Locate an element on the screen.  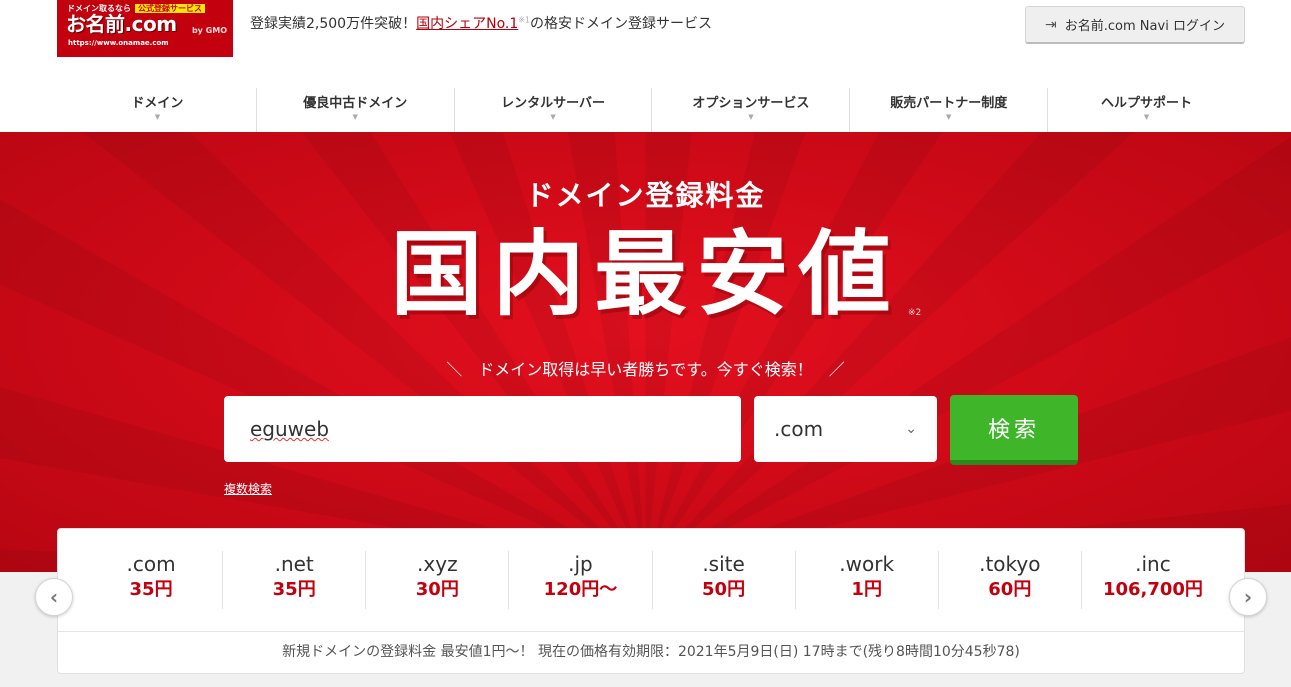
logo-brand: お名前.com is located at coordinates (121, 24).